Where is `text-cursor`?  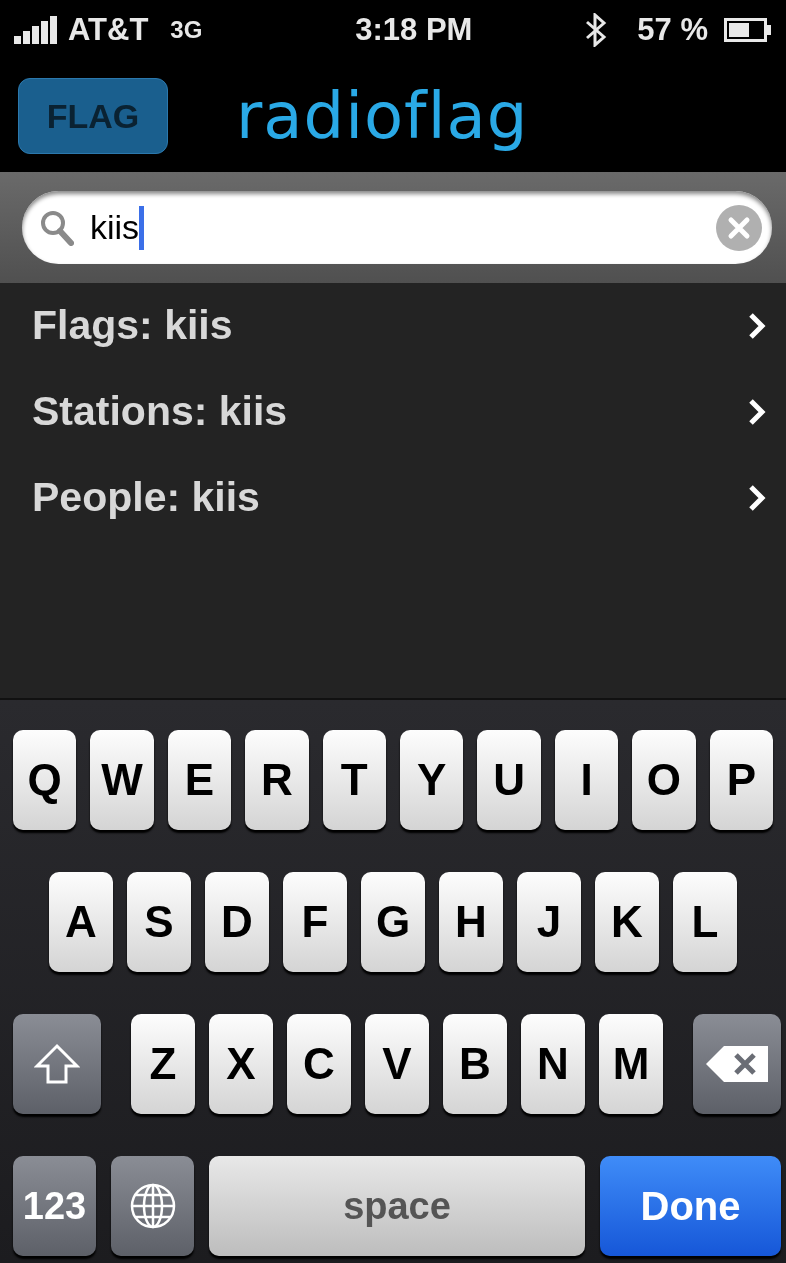 text-cursor is located at coordinates (142, 227).